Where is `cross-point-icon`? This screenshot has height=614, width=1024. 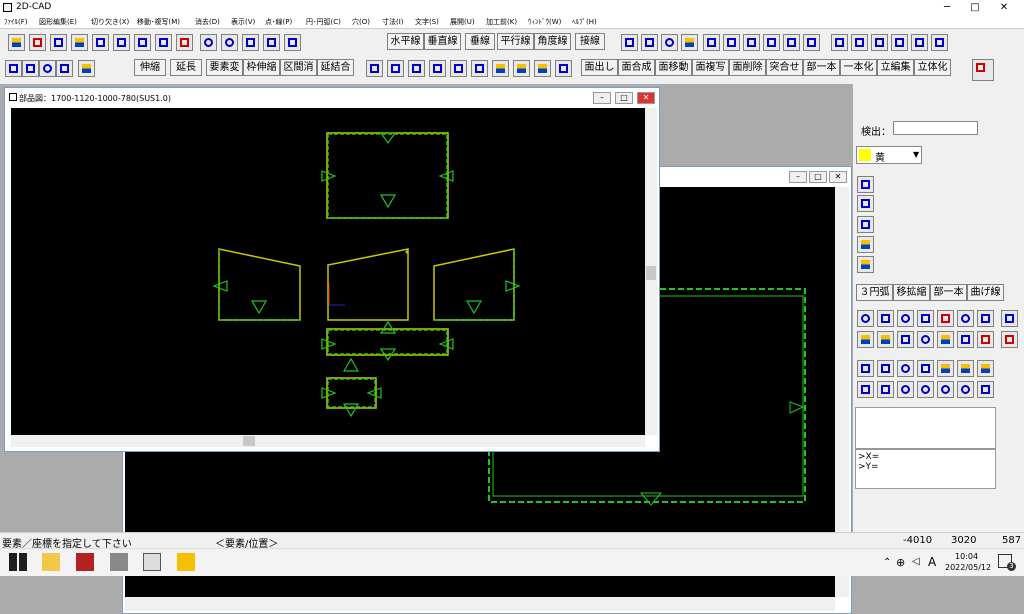 cross-point-icon is located at coordinates (271, 42).